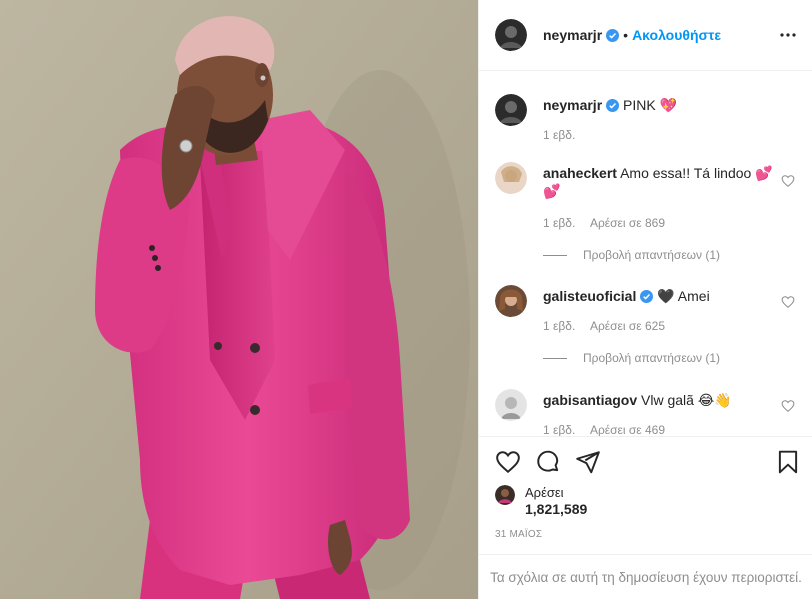  What do you see at coordinates (646, 463) in the screenshot?
I see `action-bar` at bounding box center [646, 463].